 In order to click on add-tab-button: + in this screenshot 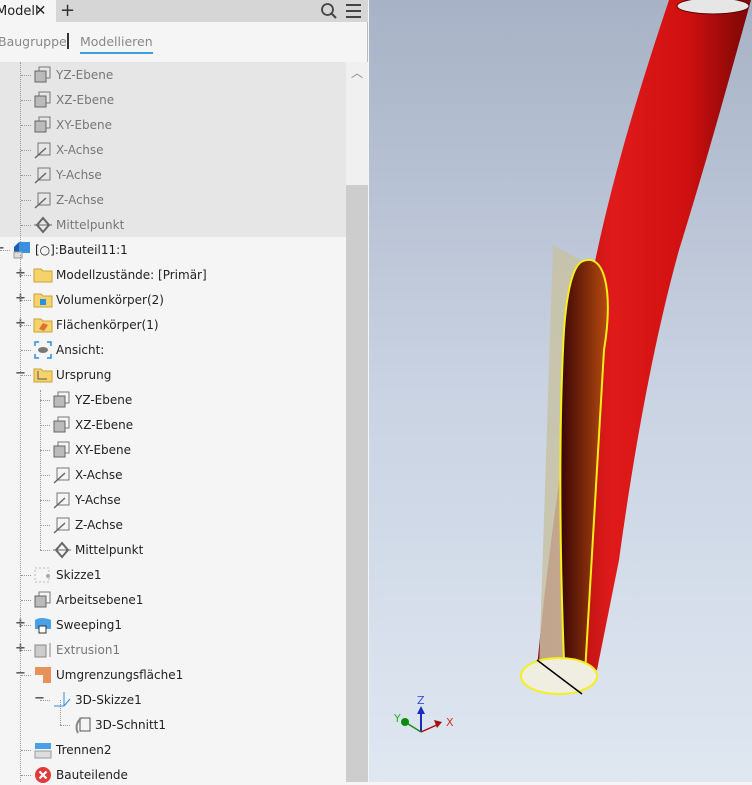, I will do `click(67, 11)`.